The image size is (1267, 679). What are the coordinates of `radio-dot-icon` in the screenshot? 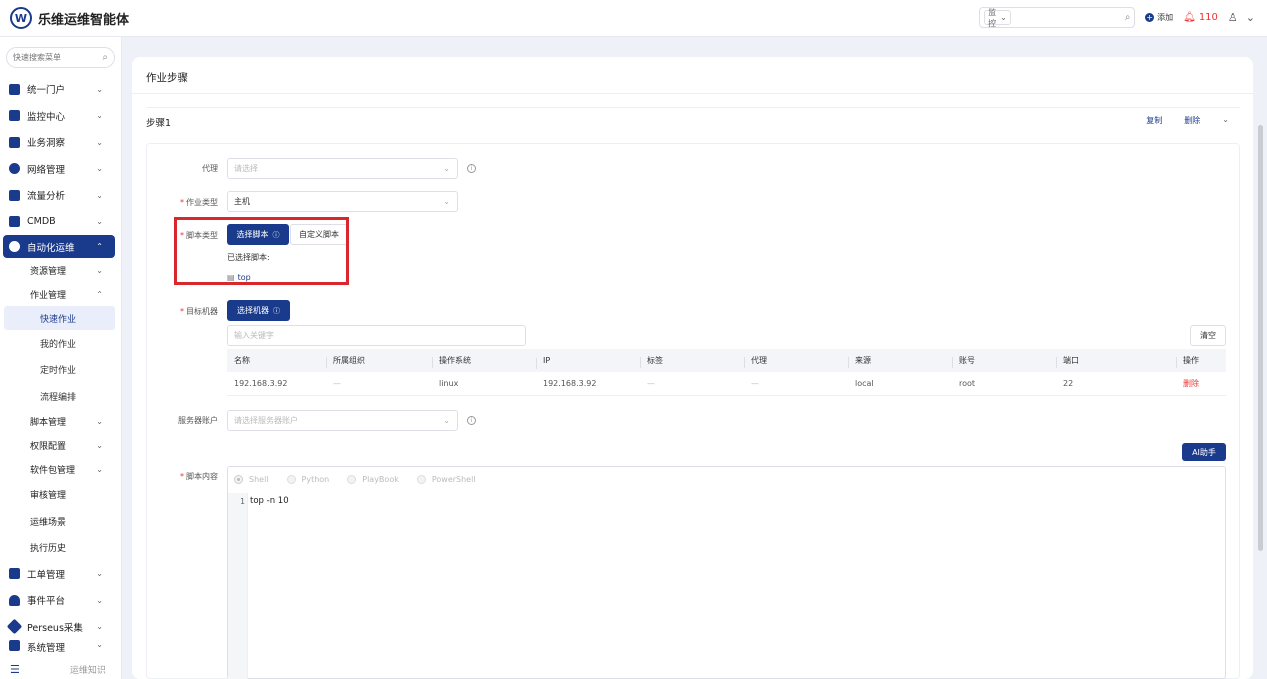 It's located at (421, 479).